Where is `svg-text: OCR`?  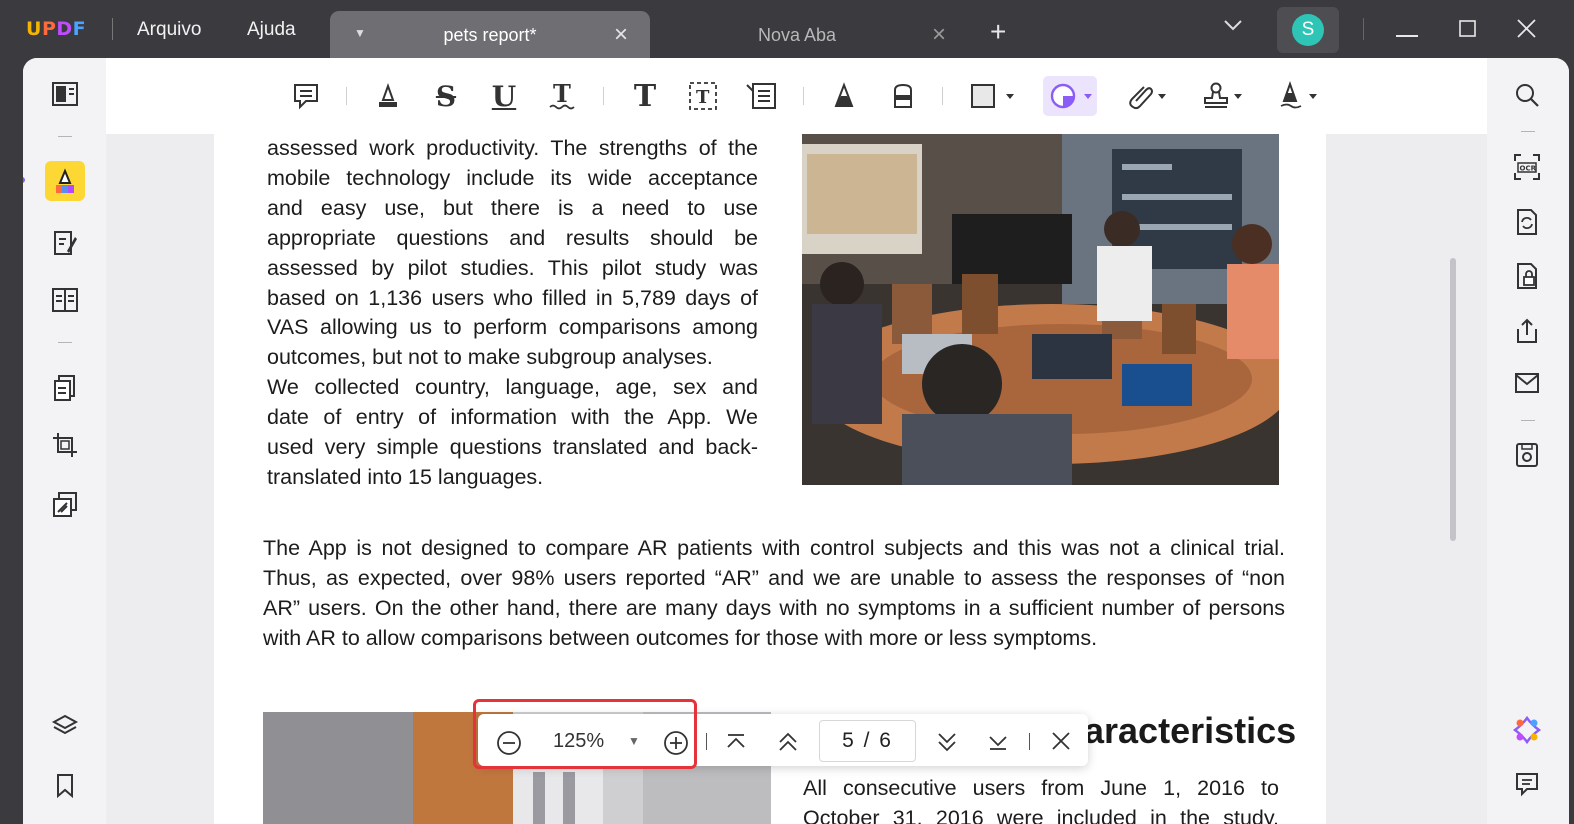 svg-text: OCR is located at coordinates (1528, 169).